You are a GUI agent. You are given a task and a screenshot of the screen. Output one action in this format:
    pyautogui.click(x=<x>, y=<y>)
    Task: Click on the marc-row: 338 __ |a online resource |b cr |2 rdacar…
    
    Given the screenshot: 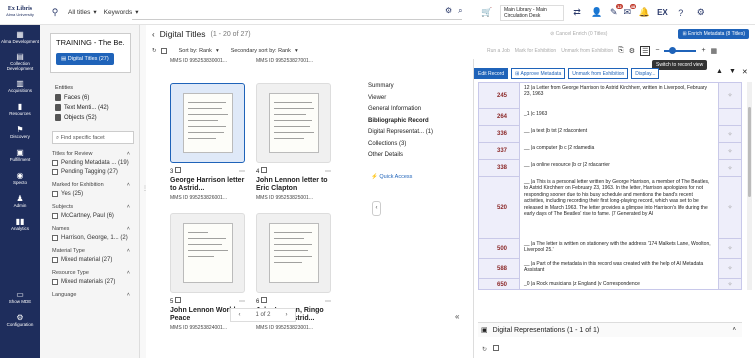 What is the action you would take?
    pyautogui.click(x=610, y=168)
    